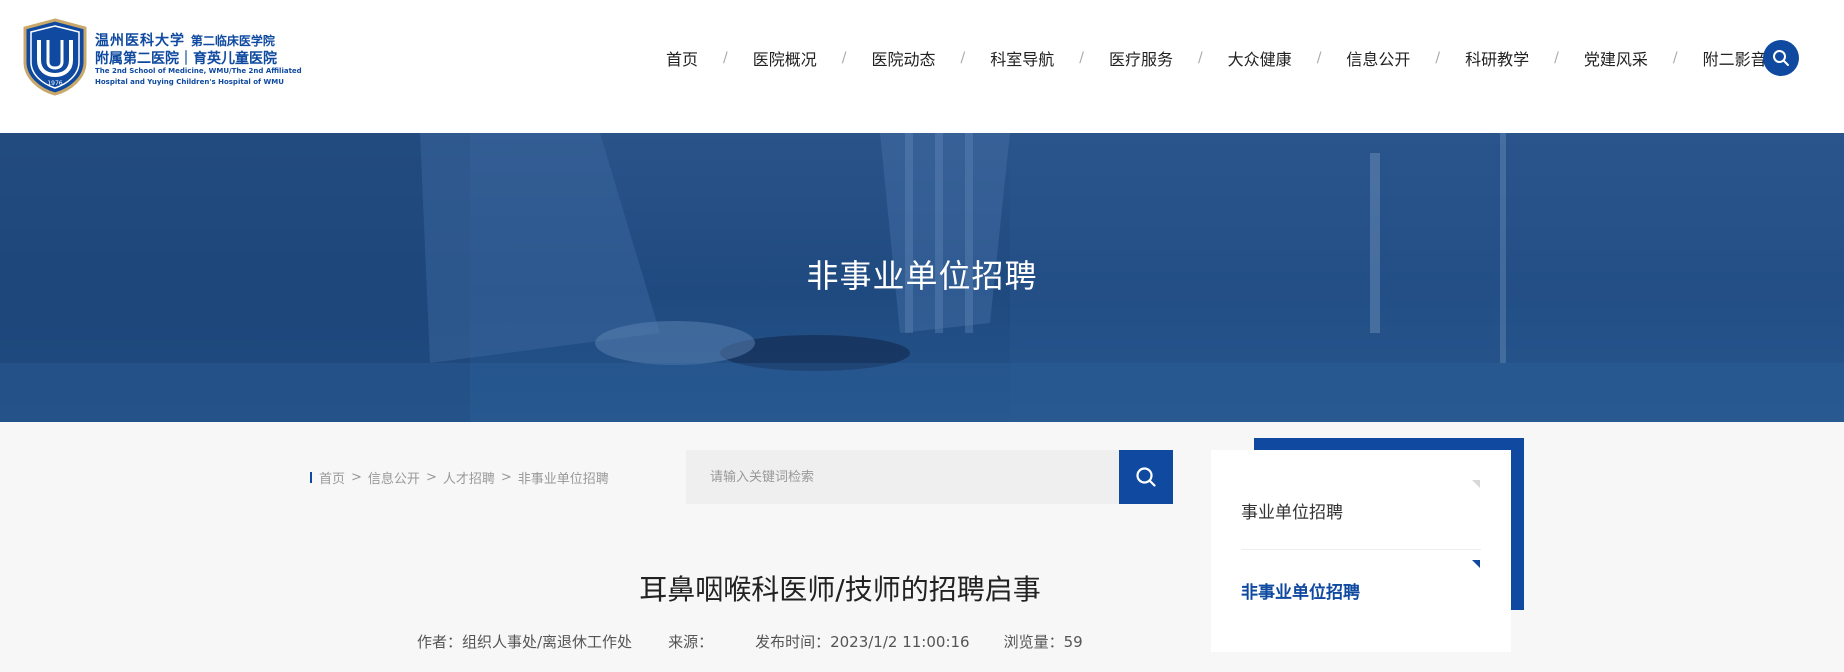 The height and width of the screenshot is (672, 1844). I want to click on nav-item-4: 医疗服务, so click(1141, 58).